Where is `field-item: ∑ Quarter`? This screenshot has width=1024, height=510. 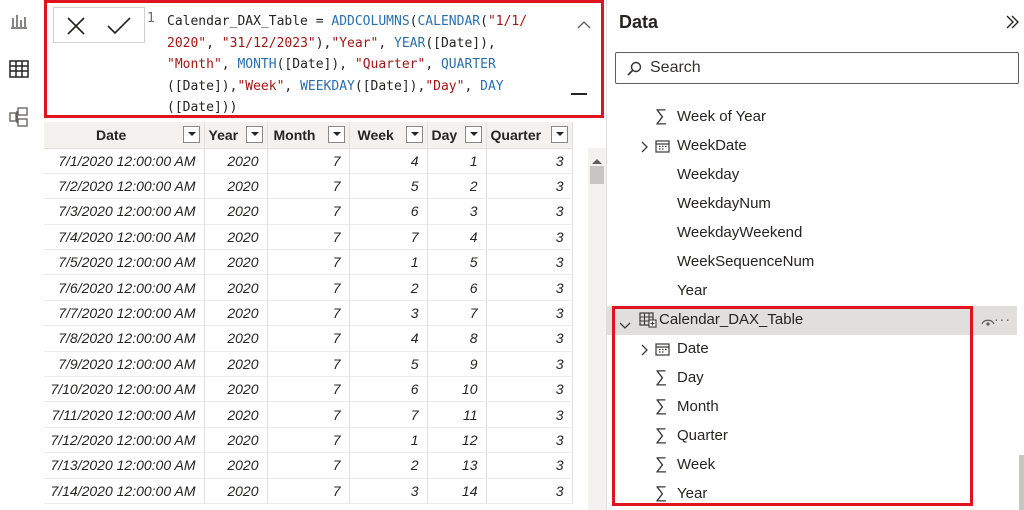
field-item: ∑ Quarter is located at coordinates (812, 436).